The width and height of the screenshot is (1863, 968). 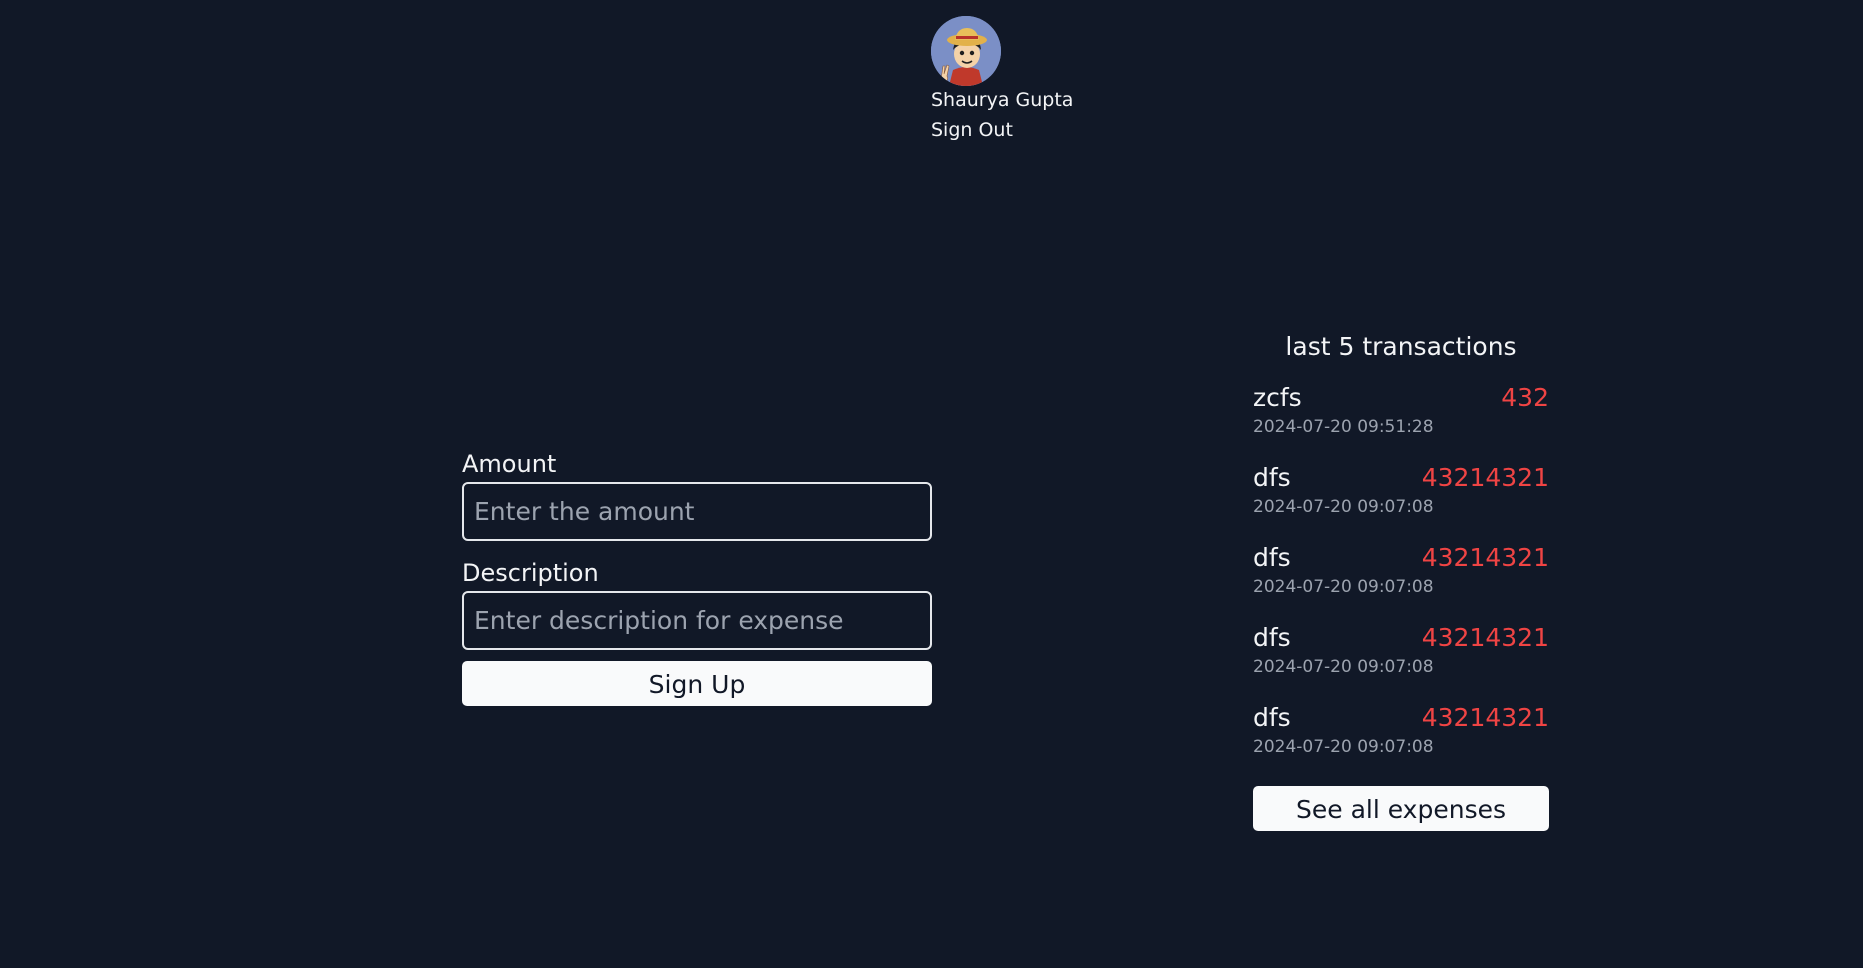 I want to click on user-profile: Shaurya Gupta Sign Out, so click(x=1002, y=78).